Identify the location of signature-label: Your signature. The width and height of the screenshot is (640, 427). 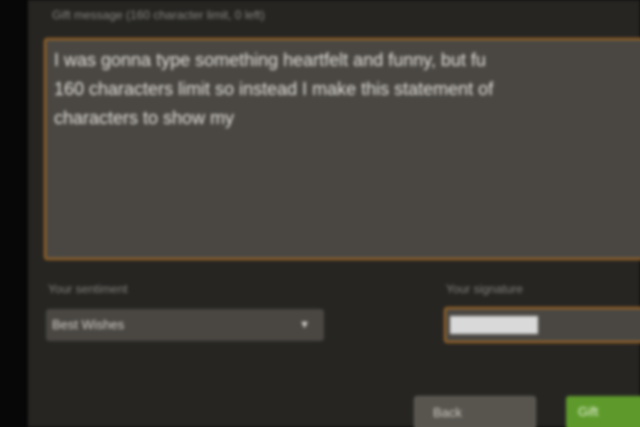
(484, 289).